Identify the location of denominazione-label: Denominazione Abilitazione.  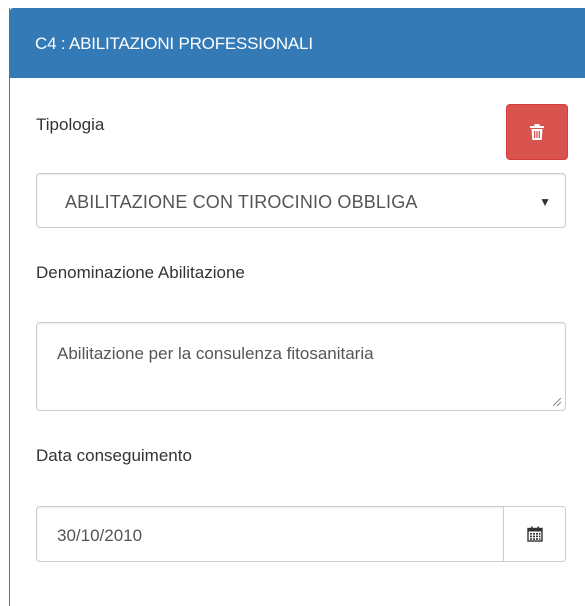
(140, 272).